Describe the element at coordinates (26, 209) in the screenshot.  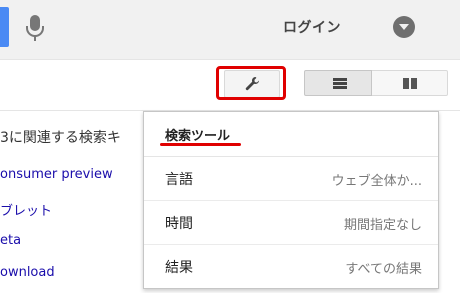
I see `result-link: ブレット` at that location.